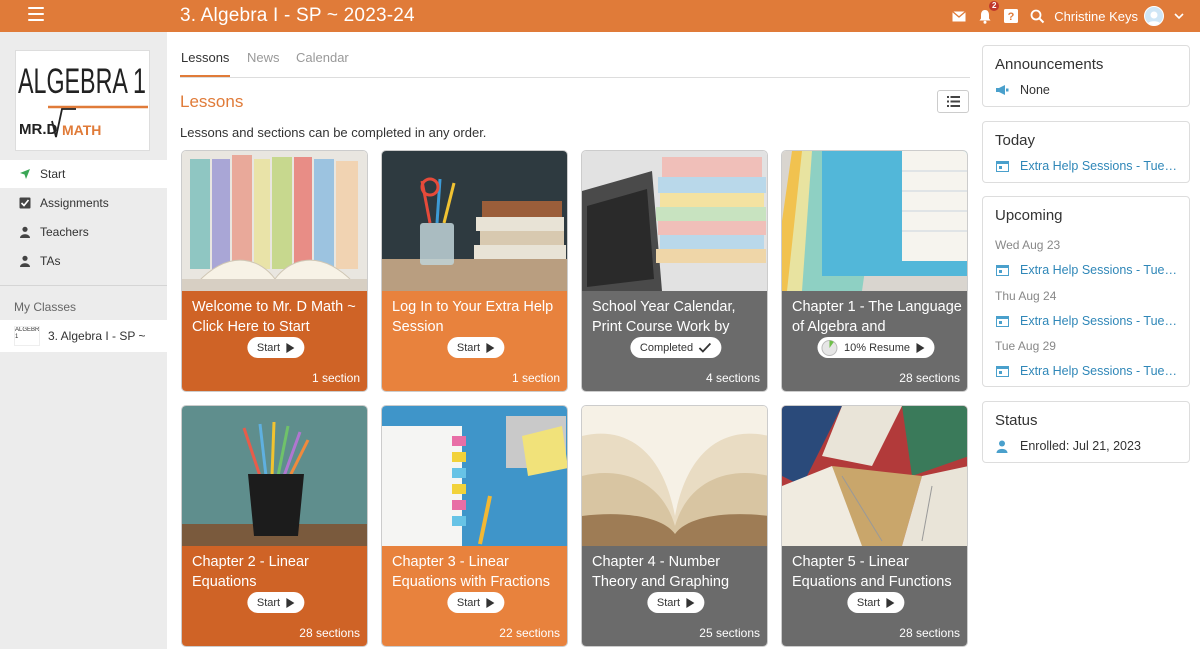 This screenshot has width=1200, height=649. What do you see at coordinates (1179, 16) in the screenshot?
I see `chevron-down-icon` at bounding box center [1179, 16].